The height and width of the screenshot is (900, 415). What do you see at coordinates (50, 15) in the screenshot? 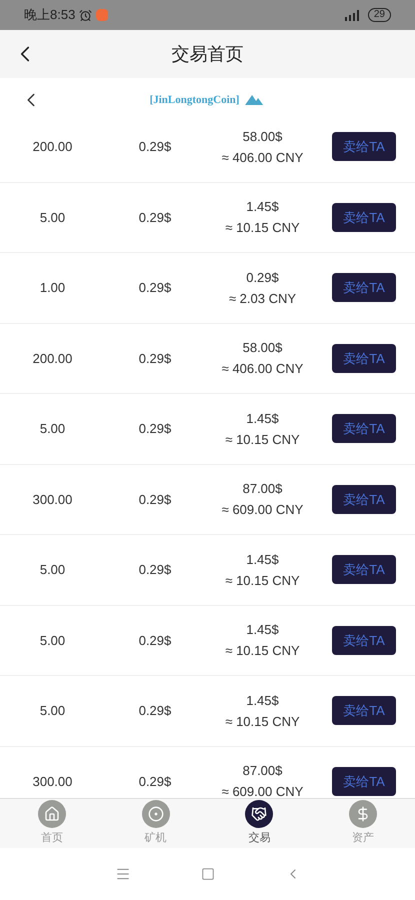
I see `status-time: 晚上8:53` at bounding box center [50, 15].